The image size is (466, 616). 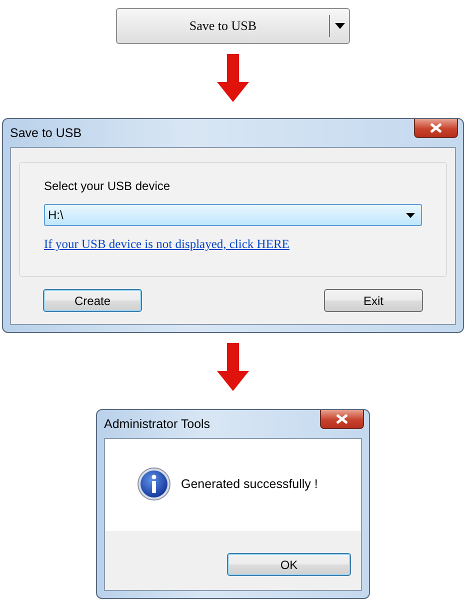 I want to click on help-link: If your USB device is not displayed, click HERE, so click(x=167, y=244).